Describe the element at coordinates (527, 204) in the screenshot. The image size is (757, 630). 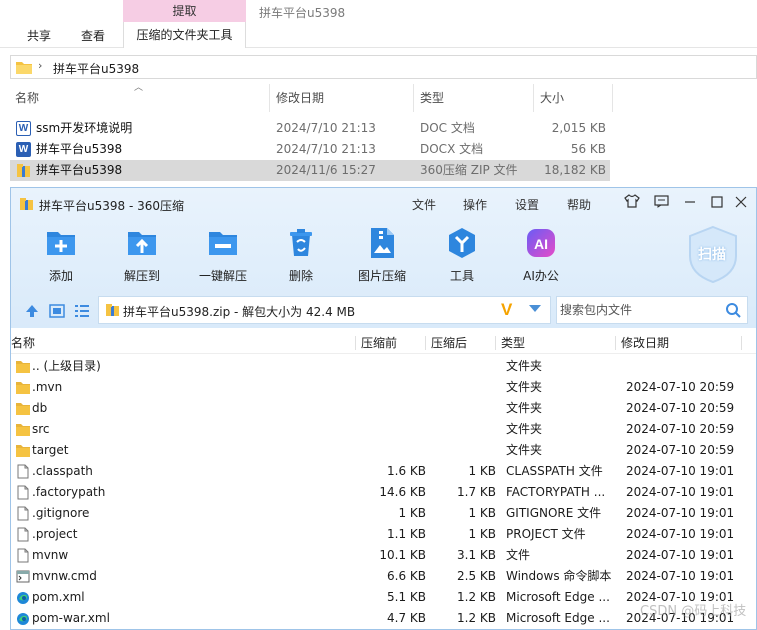
I see `menu-settings: 设置` at that location.